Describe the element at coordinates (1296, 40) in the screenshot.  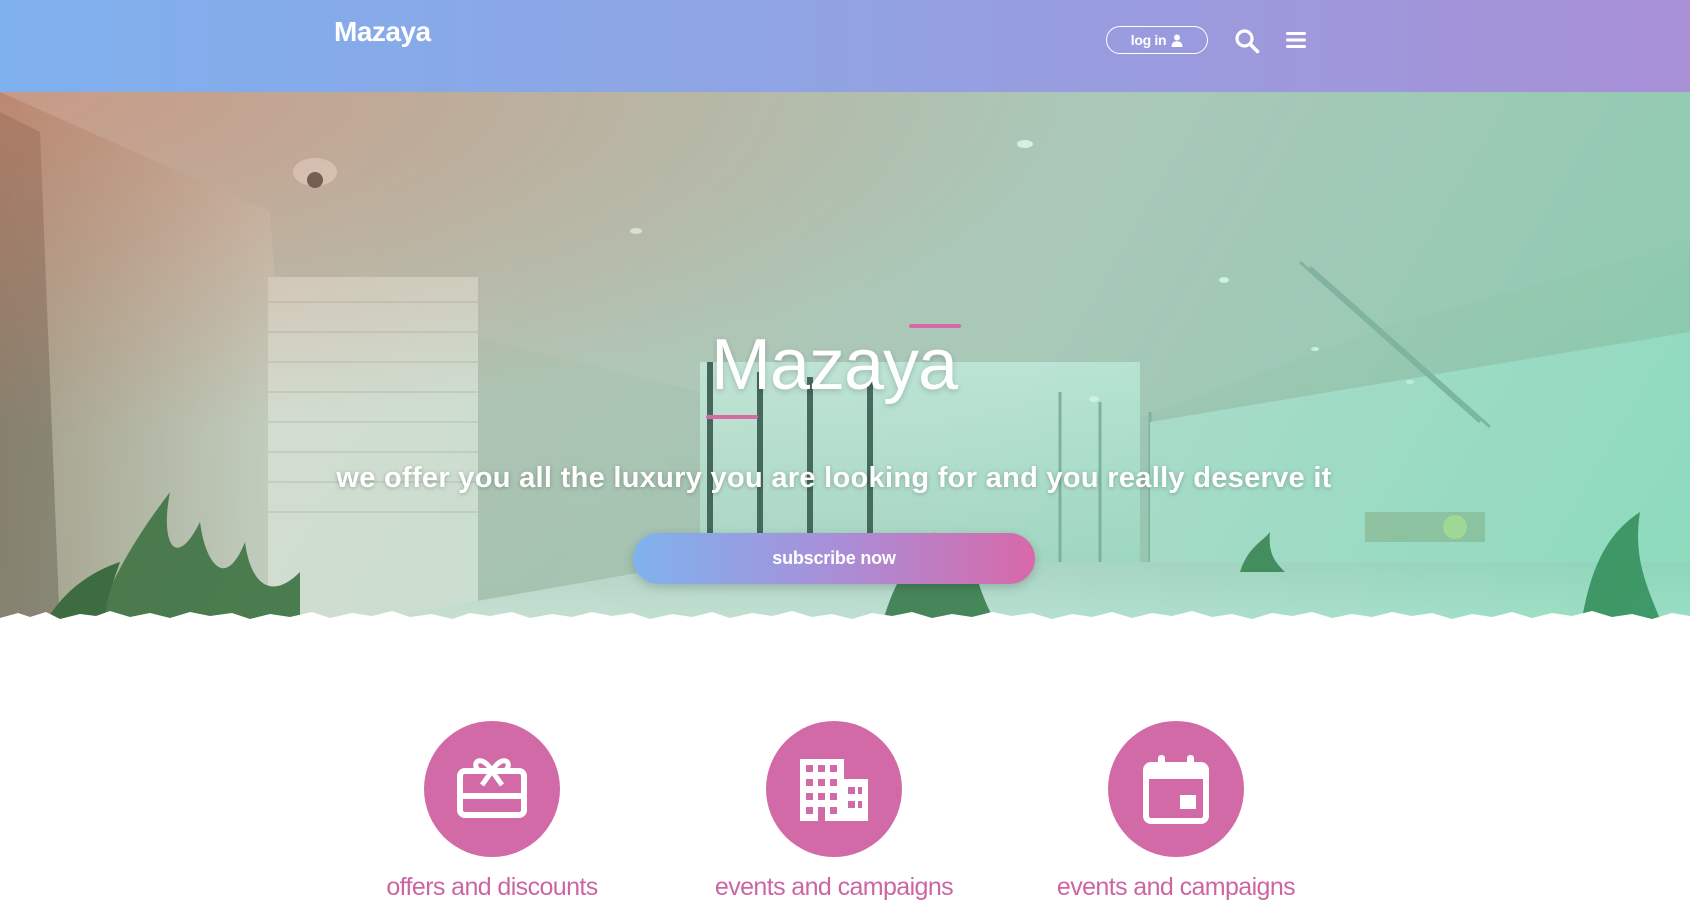
I see `hamburger-menu-icon` at that location.